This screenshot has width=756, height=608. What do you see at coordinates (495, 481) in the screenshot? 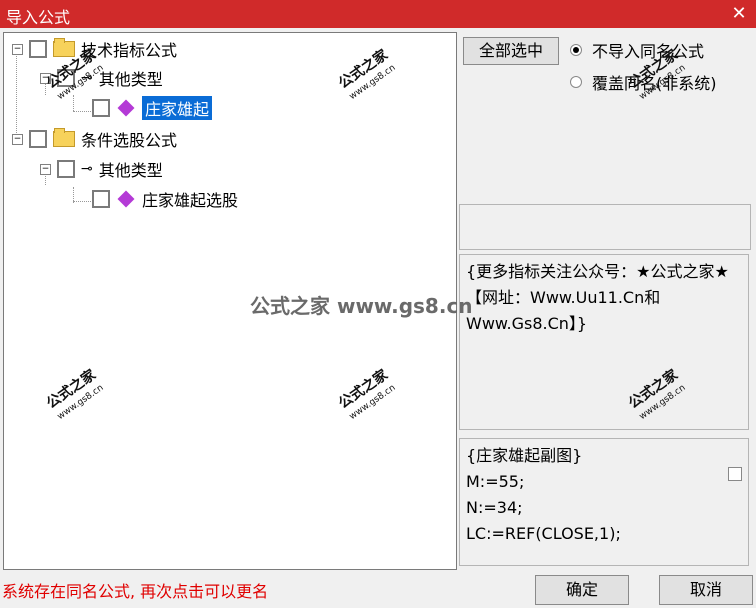
I see `code-line: M:=55;` at bounding box center [495, 481].